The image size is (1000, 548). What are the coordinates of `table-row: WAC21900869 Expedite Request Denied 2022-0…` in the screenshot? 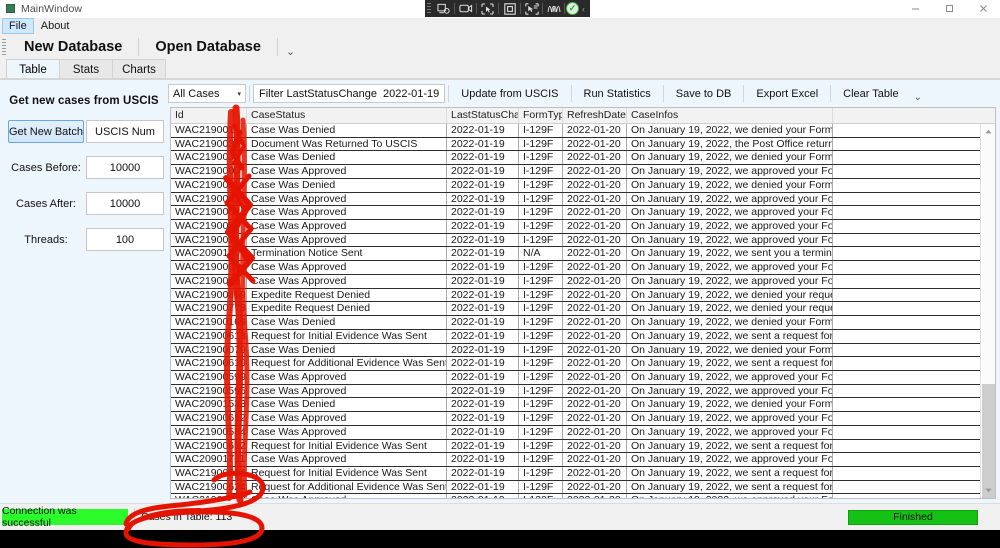 It's located at (583, 295).